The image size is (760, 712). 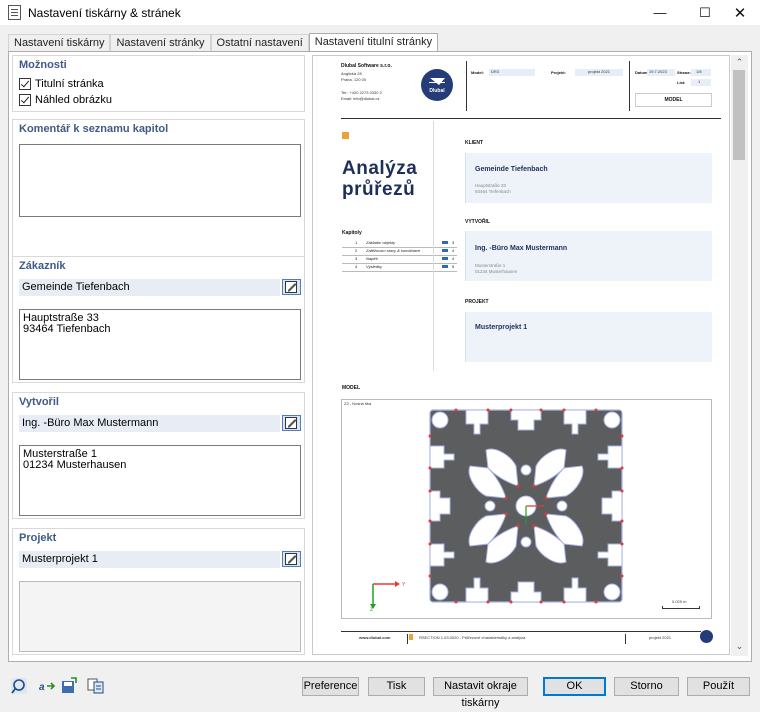 I want to click on creator-edit-button, so click(x=291, y=423).